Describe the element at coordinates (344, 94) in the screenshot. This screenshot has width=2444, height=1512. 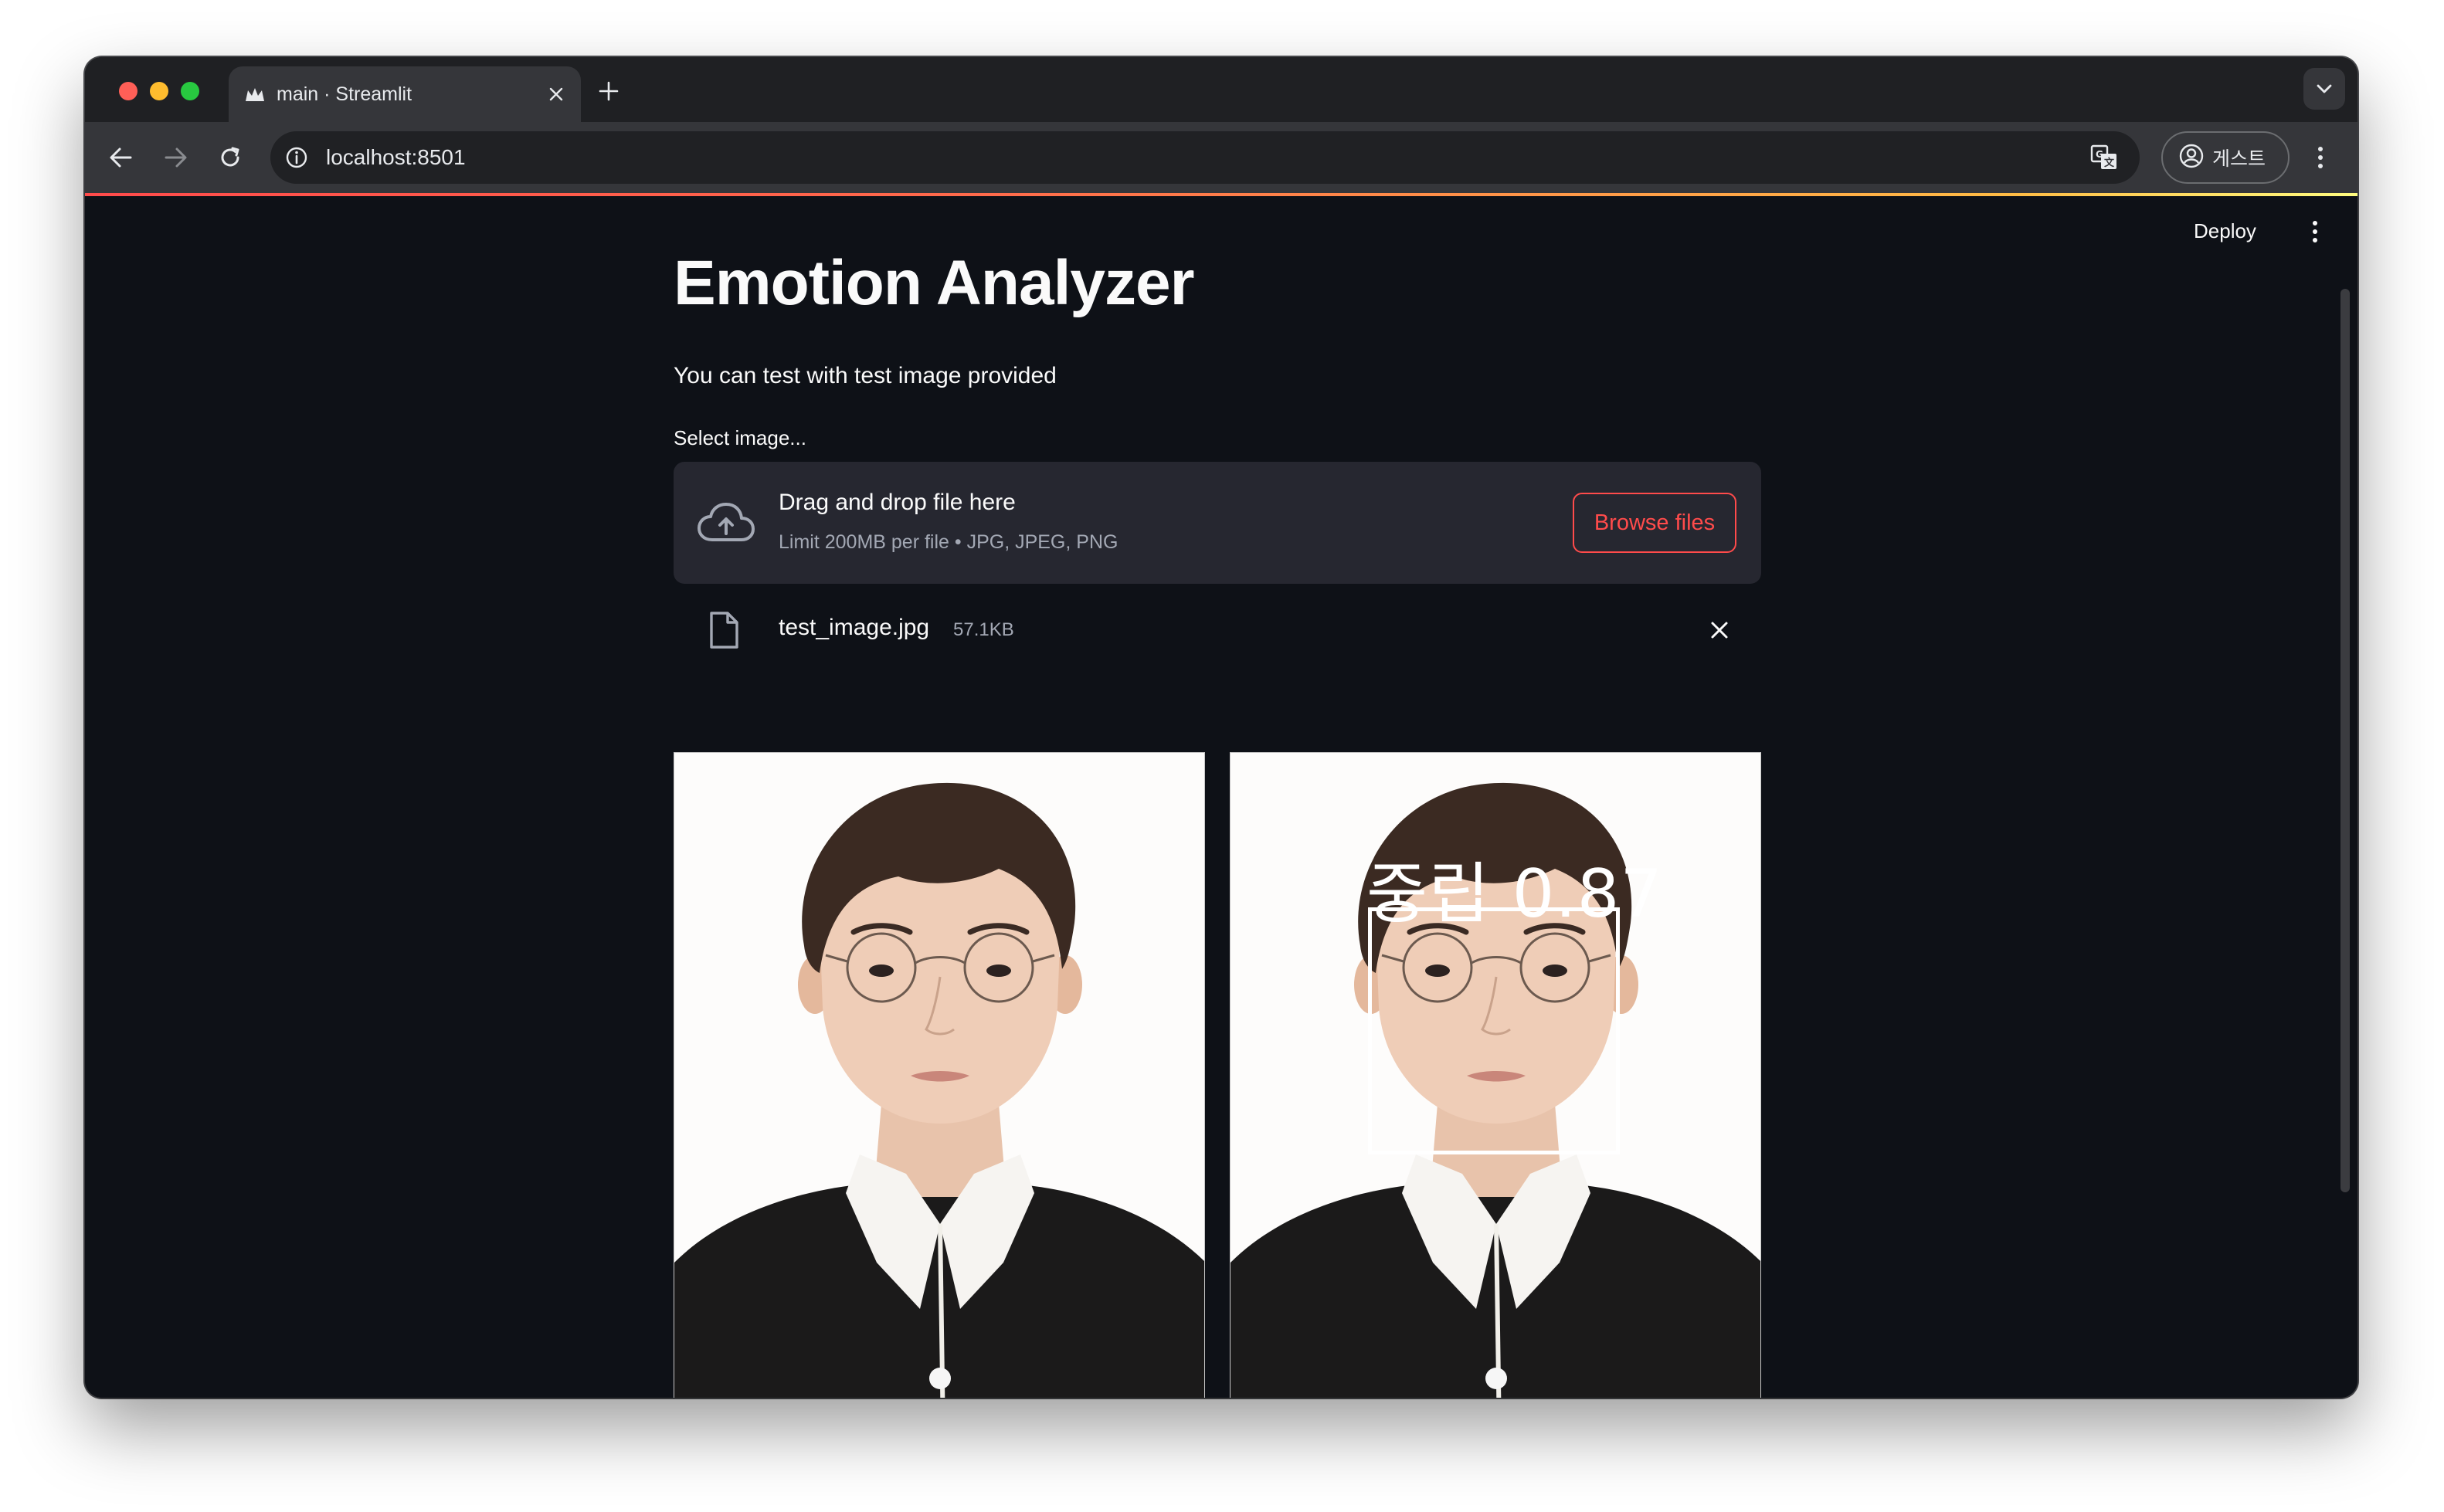
I see `tab-title: main · Streamlit` at that location.